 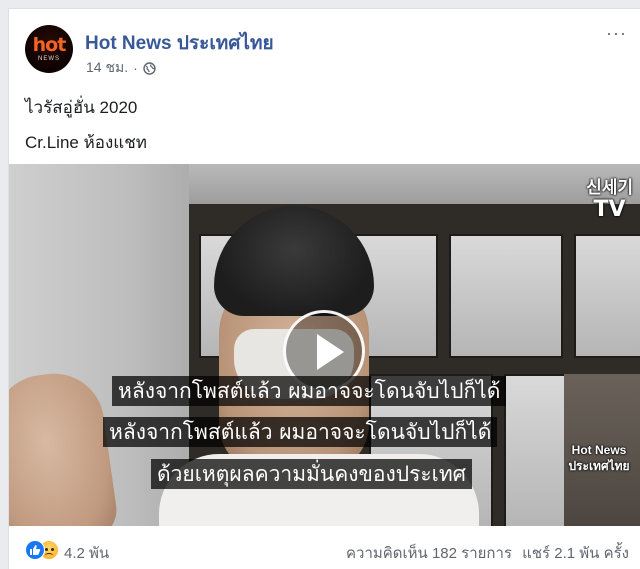 I want to click on play-icon, so click(x=330, y=352).